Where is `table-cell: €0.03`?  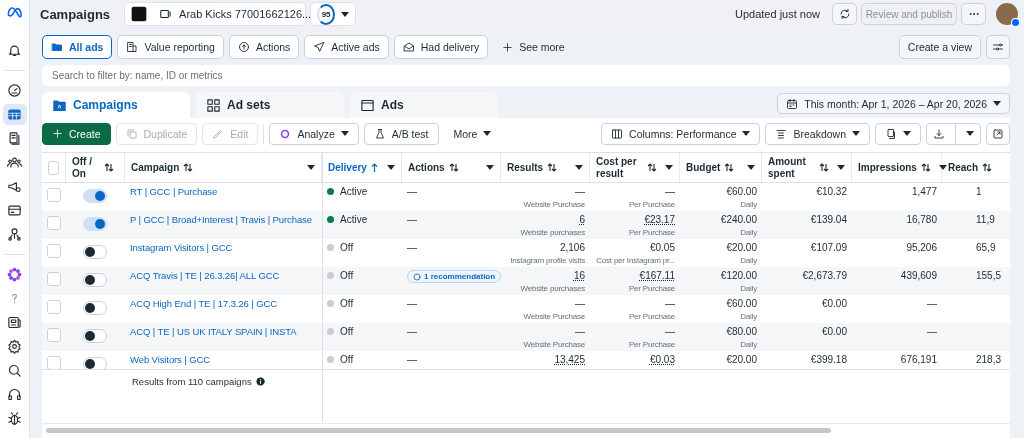 table-cell: €0.03 is located at coordinates (662, 359).